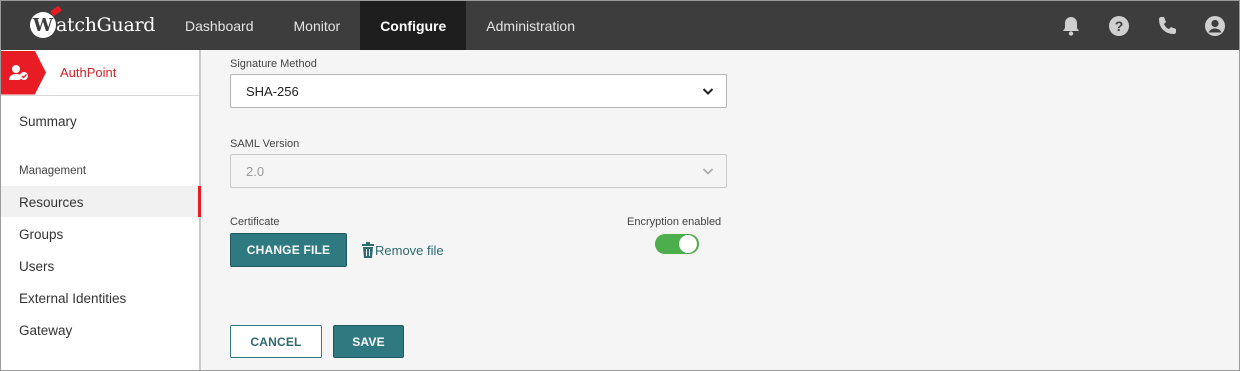 Image resolution: width=1240 pixels, height=371 pixels. What do you see at coordinates (413, 25) in the screenshot?
I see `nav-configure: Configure` at bounding box center [413, 25].